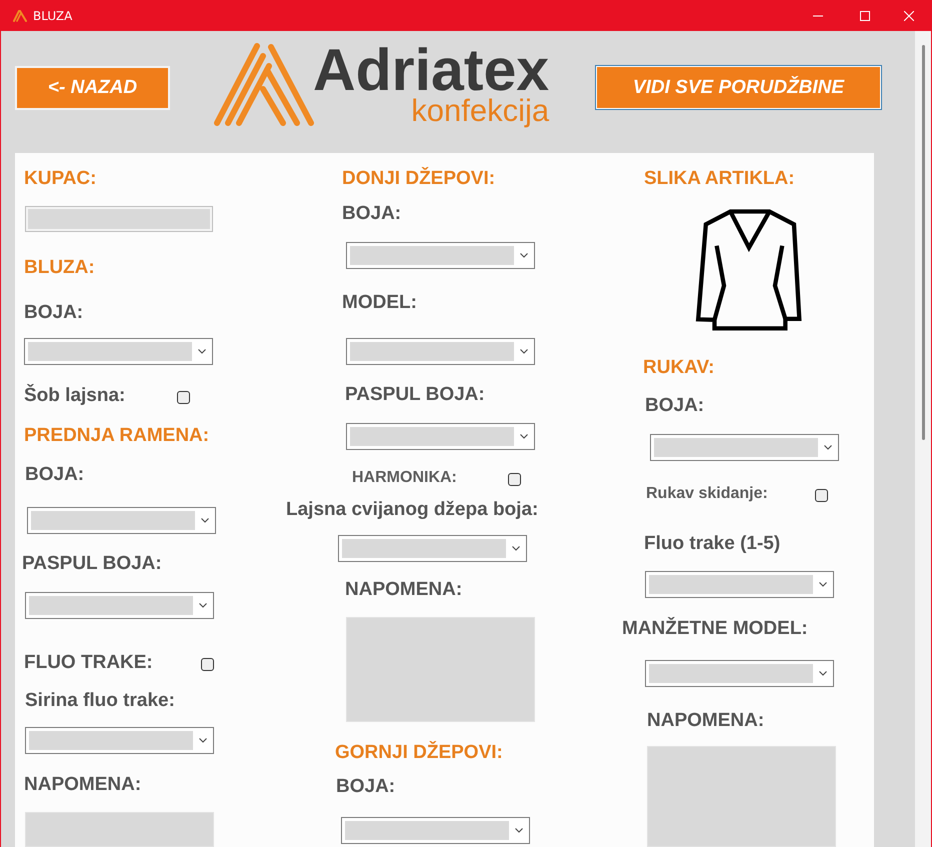  I want to click on section-heading: KUPAC:, so click(60, 179).